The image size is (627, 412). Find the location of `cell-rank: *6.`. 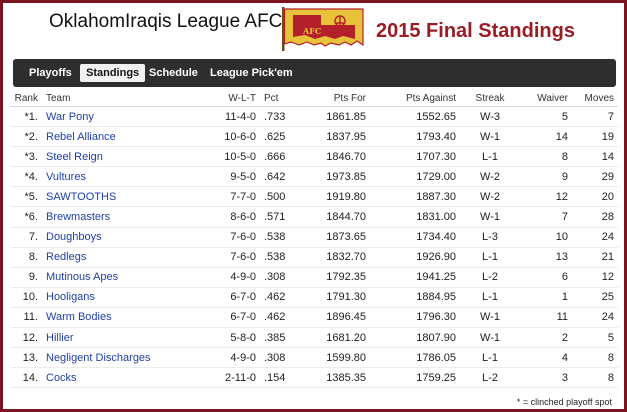

cell-rank: *6. is located at coordinates (26, 217).